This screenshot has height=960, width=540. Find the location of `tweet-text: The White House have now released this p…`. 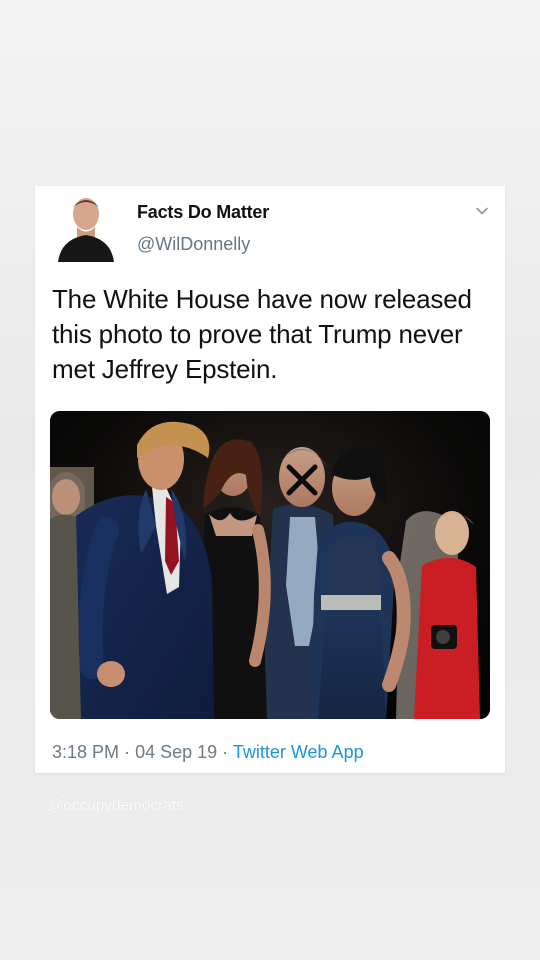

tweet-text: The White House have now released this p… is located at coordinates (262, 334).